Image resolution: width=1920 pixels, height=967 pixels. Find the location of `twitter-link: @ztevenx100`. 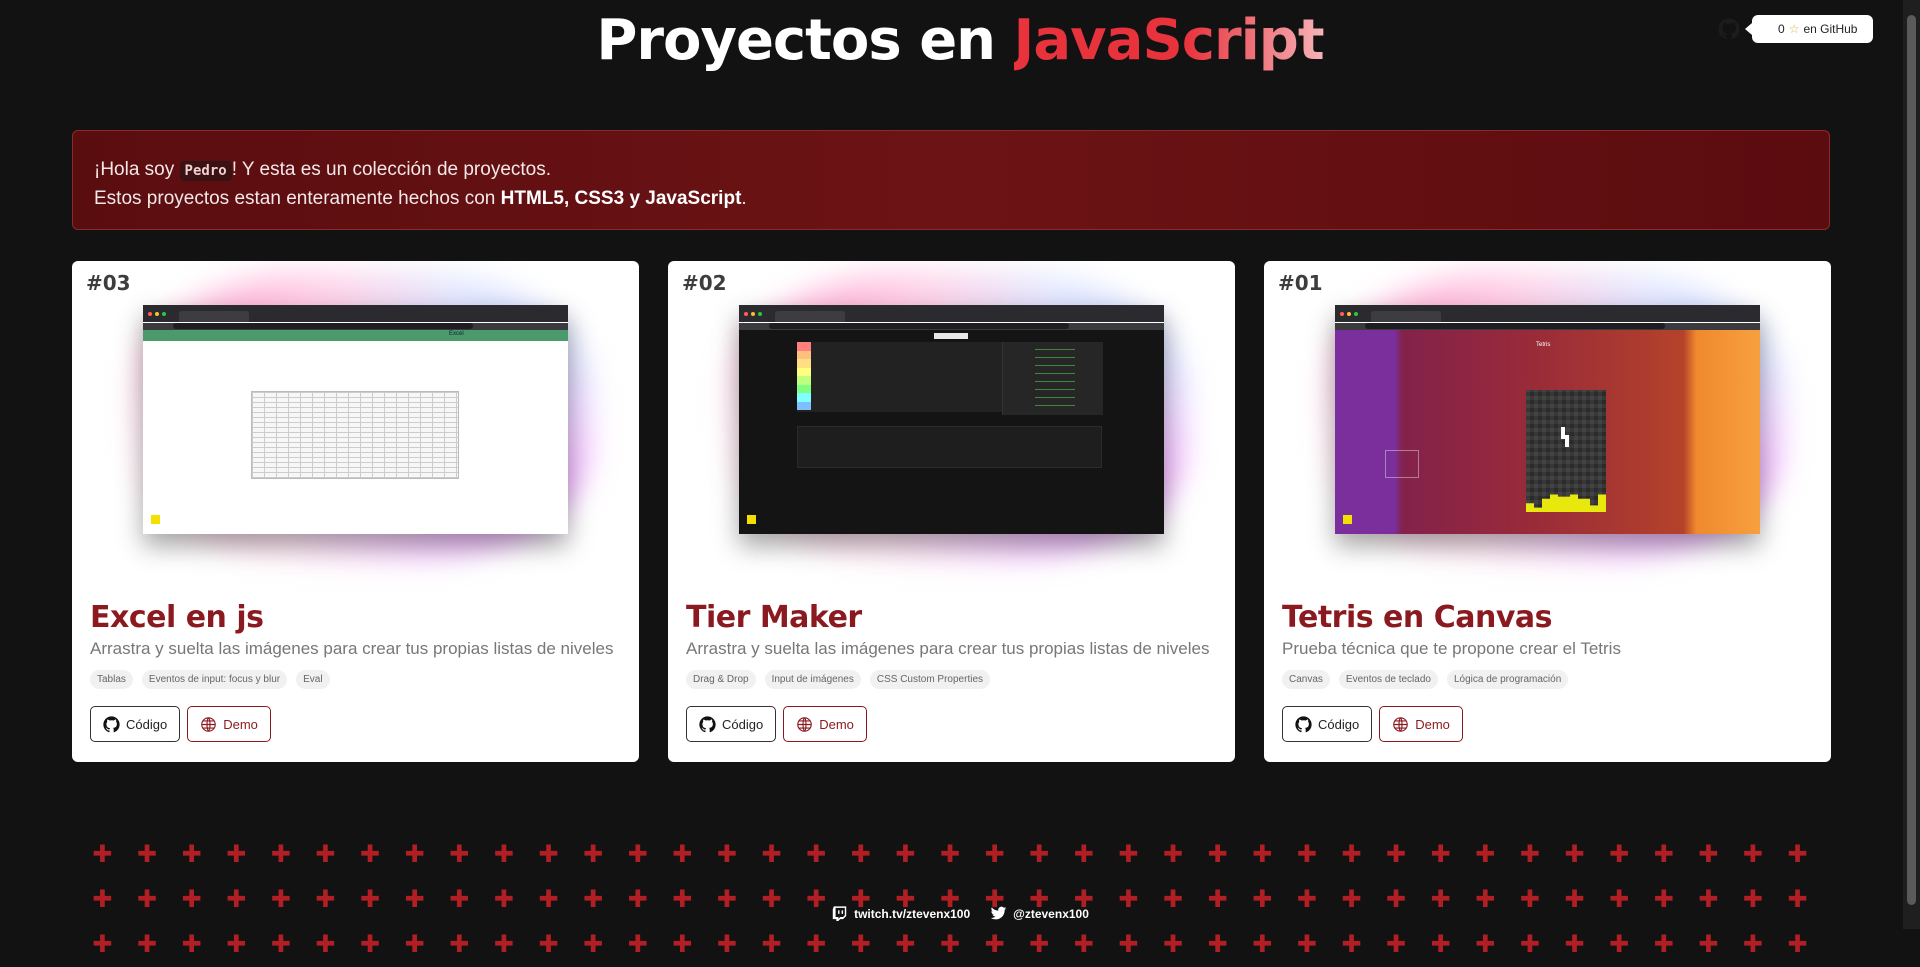

twitter-link: @ztevenx100 is located at coordinates (1039, 913).